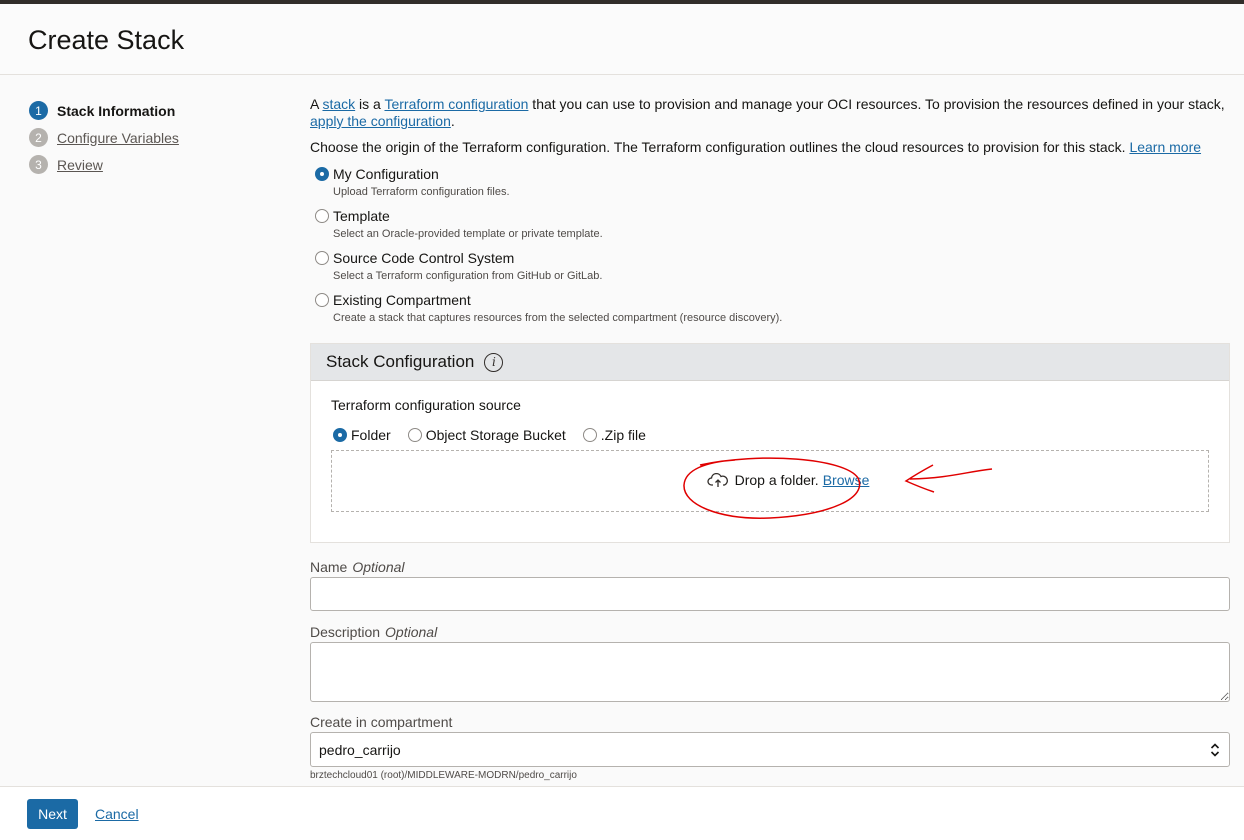 The image size is (1244, 840). I want to click on source-code-radio-row: Source Code Control System, so click(772, 258).